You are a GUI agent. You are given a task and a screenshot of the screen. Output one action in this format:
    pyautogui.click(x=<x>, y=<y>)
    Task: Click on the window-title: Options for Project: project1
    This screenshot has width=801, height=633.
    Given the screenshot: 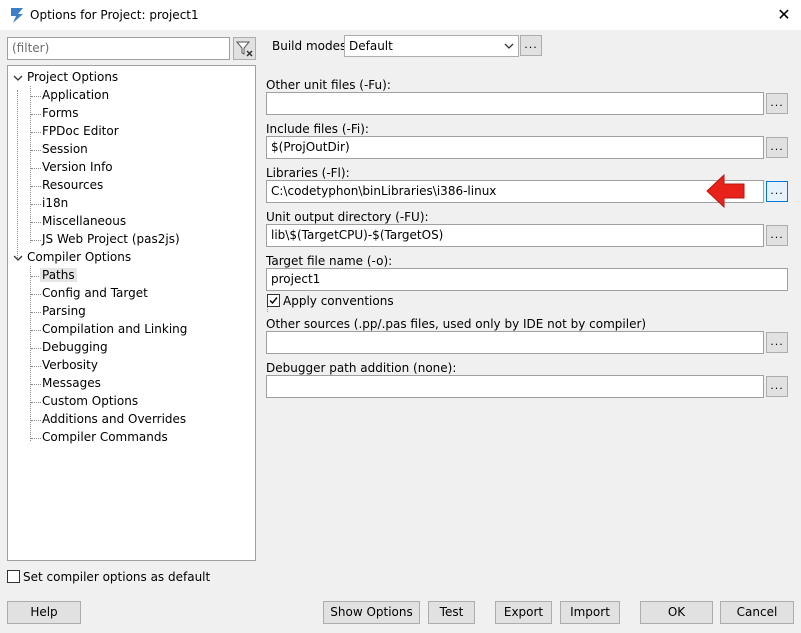 What is the action you would take?
    pyautogui.click(x=114, y=15)
    